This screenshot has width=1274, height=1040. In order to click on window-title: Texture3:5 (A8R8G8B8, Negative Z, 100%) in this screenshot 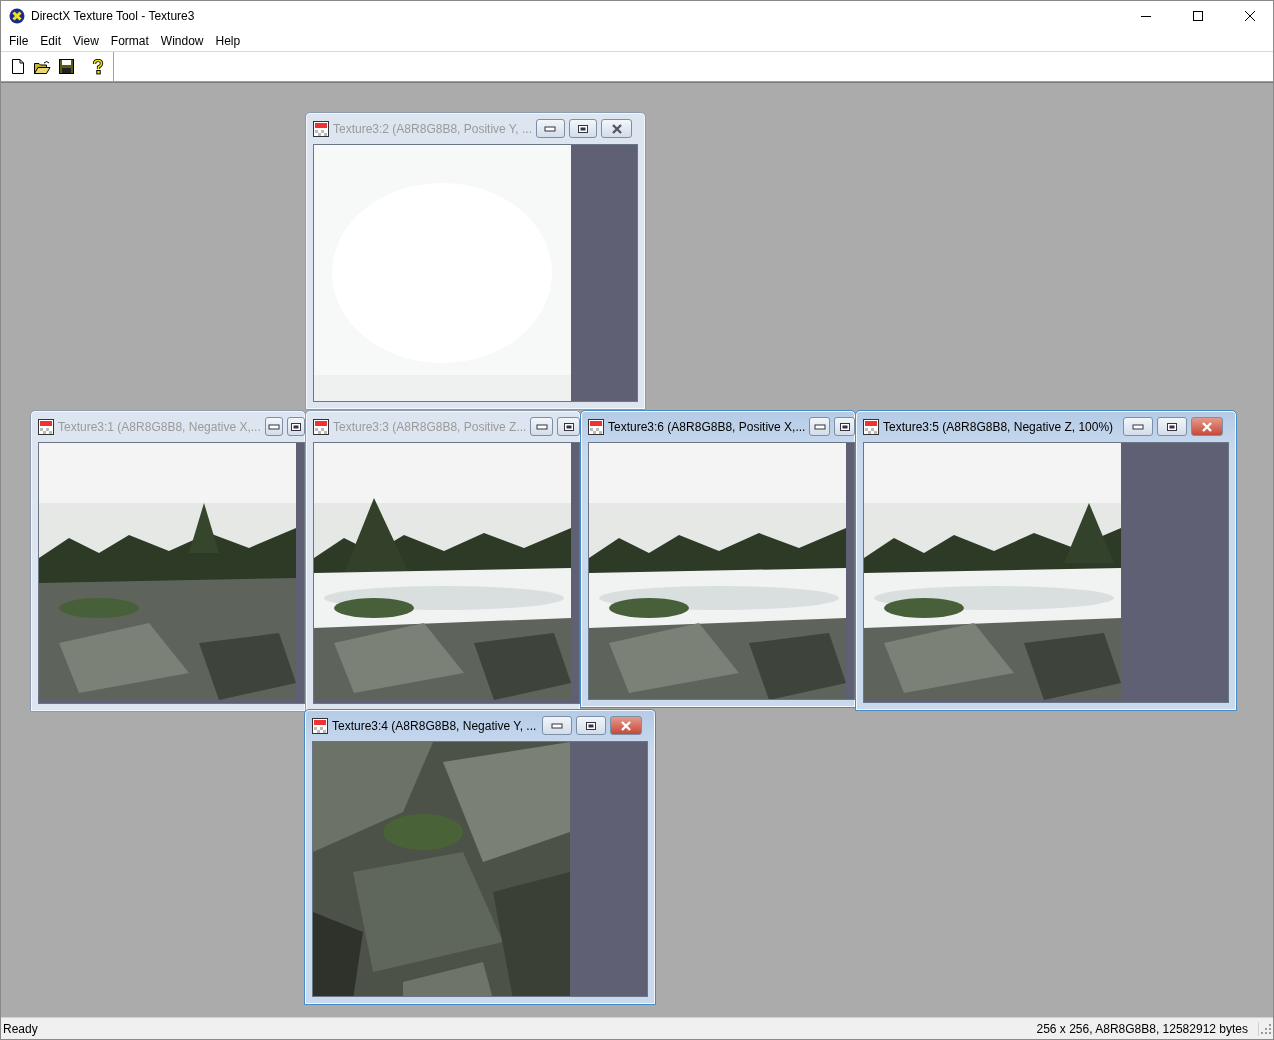, I will do `click(999, 426)`.